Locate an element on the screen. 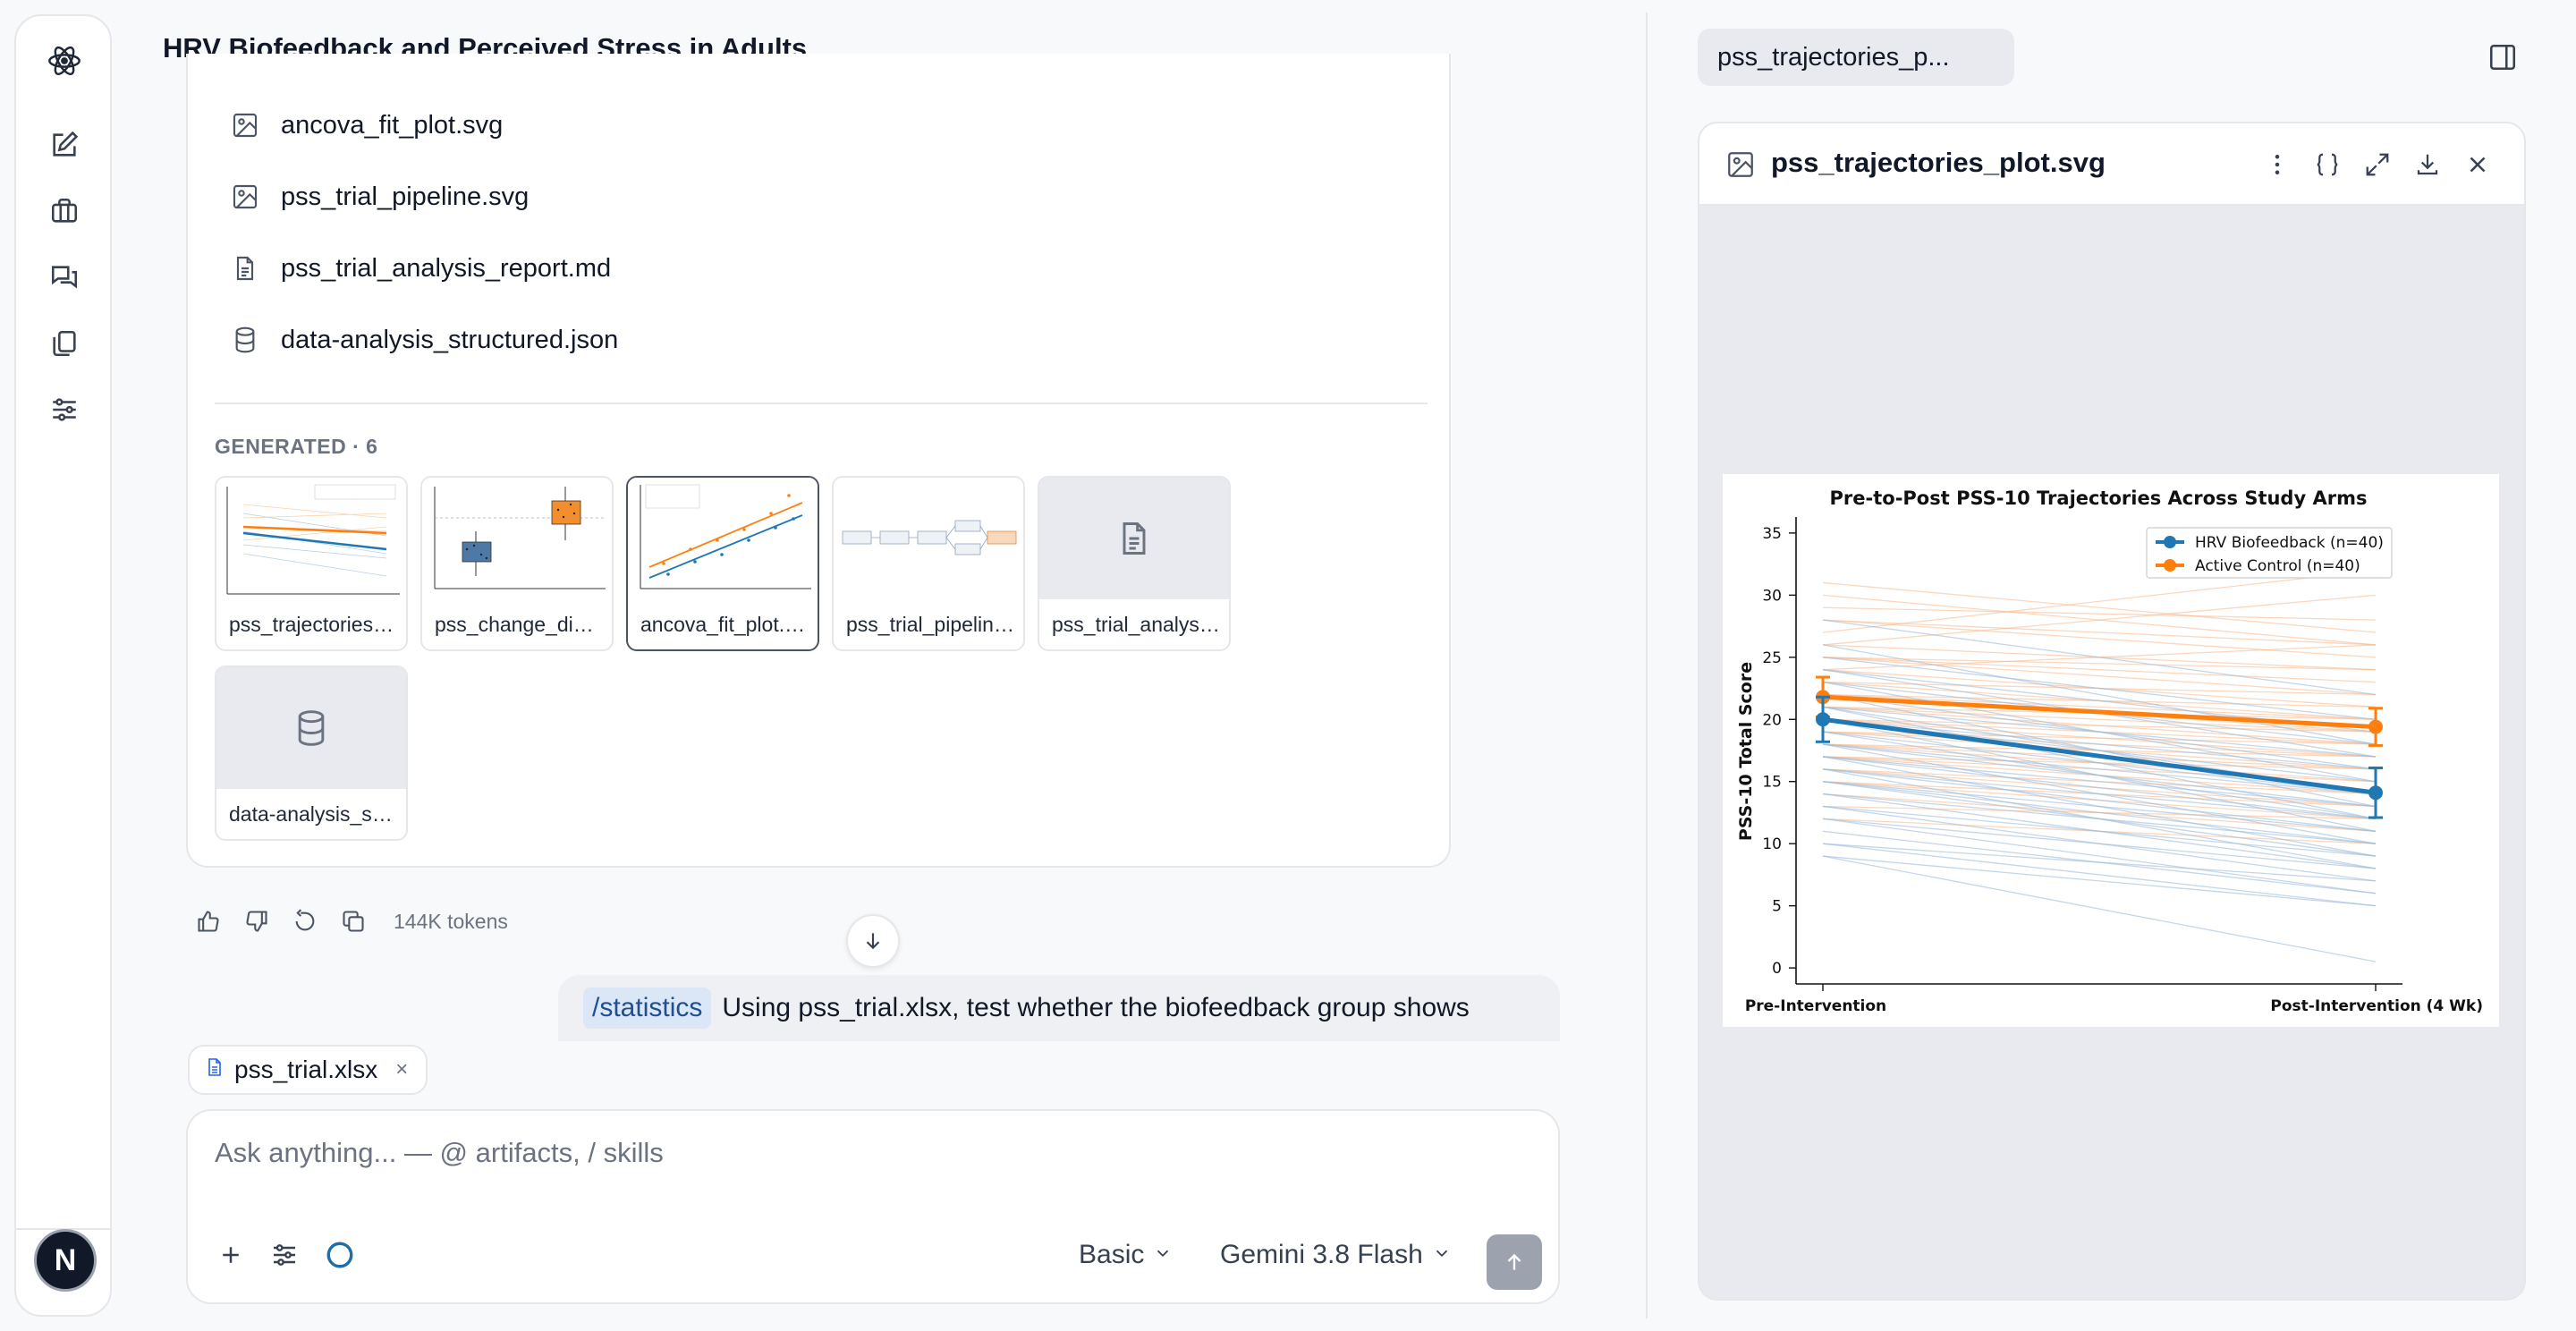 This screenshot has height=1331, width=2576. chats-icon is located at coordinates (64, 277).